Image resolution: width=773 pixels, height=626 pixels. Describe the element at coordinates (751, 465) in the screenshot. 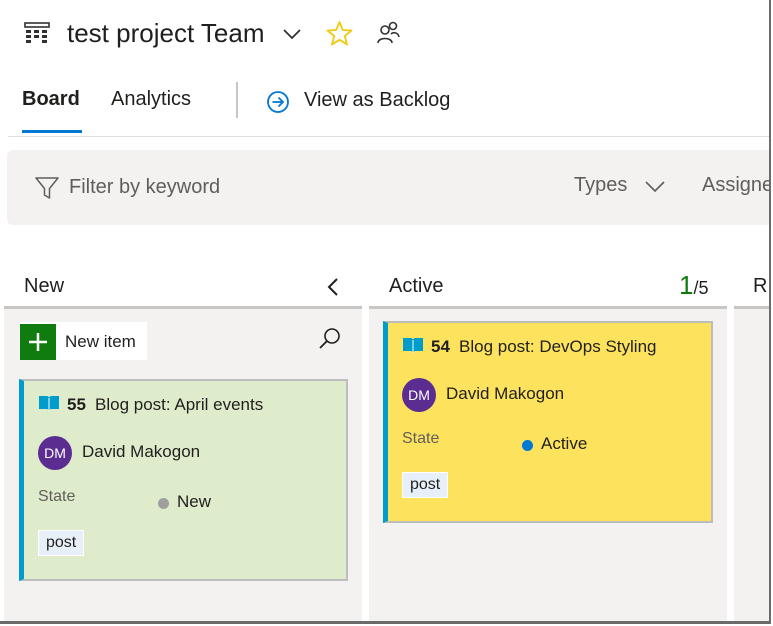

I see `column-body-resolved` at that location.